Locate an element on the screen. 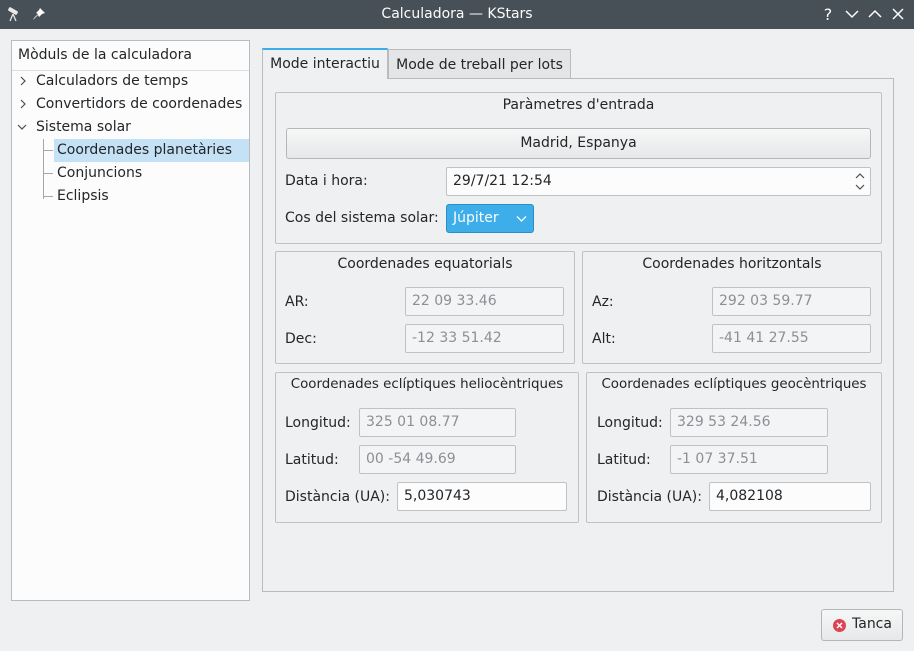 The height and width of the screenshot is (651, 914). window-titlebar: Calculadora — KStars ? is located at coordinates (457, 14).